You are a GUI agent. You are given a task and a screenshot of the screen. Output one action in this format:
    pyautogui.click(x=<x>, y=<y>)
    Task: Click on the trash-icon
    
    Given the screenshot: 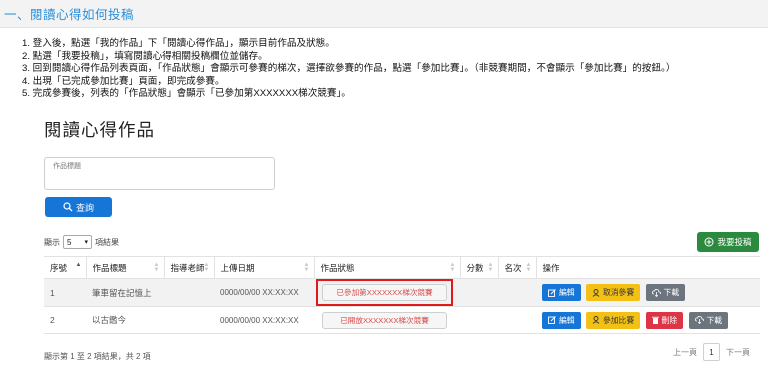 What is the action you would take?
    pyautogui.click(x=655, y=320)
    